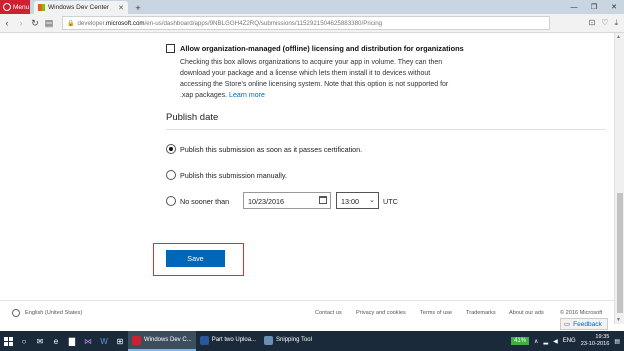 The width and height of the screenshot is (624, 351). I want to click on mail-icon: ✉, so click(40, 341).